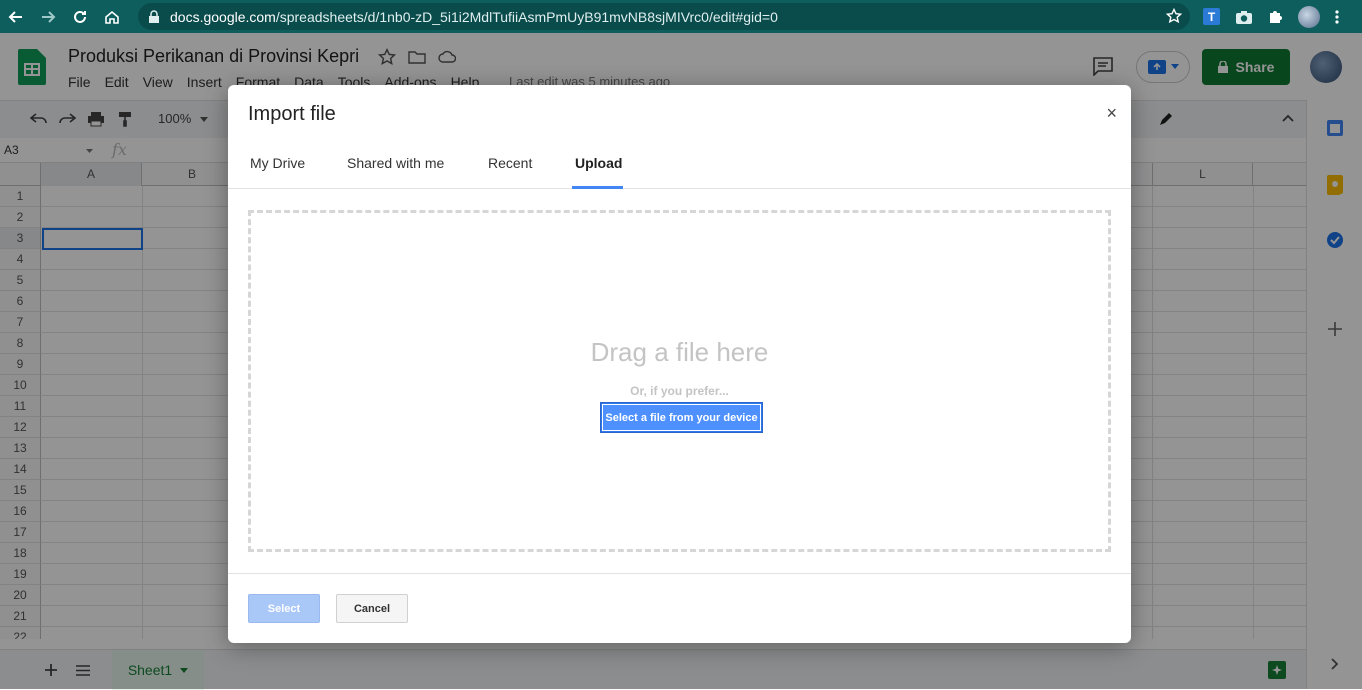 The image size is (1362, 690). I want to click on camera-icon, so click(1244, 17).